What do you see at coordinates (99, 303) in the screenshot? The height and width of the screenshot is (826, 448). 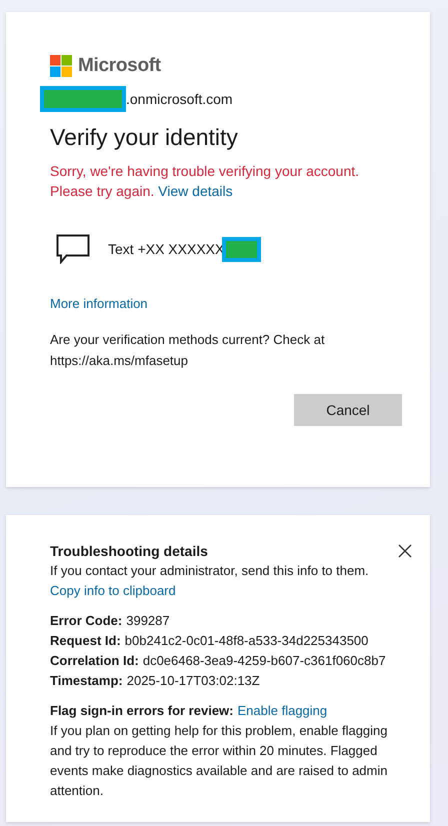 I see `more-information-link: More information` at bounding box center [99, 303].